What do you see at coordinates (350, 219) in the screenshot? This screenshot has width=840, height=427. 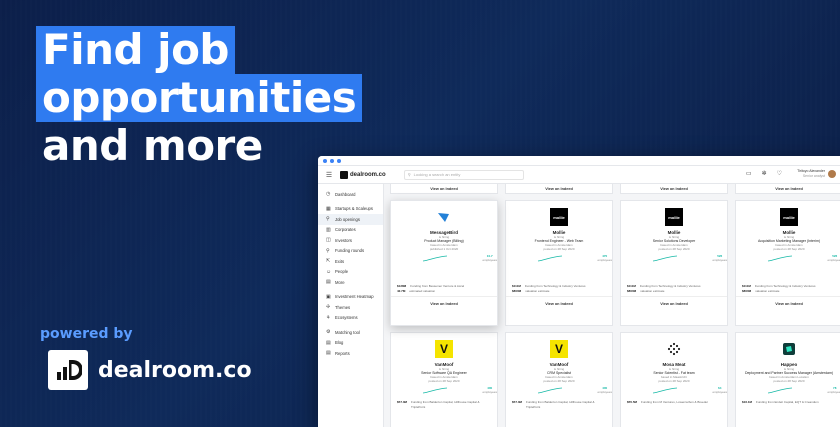 I see `sidebar-item-job-openings: ⚲ Job openings` at bounding box center [350, 219].